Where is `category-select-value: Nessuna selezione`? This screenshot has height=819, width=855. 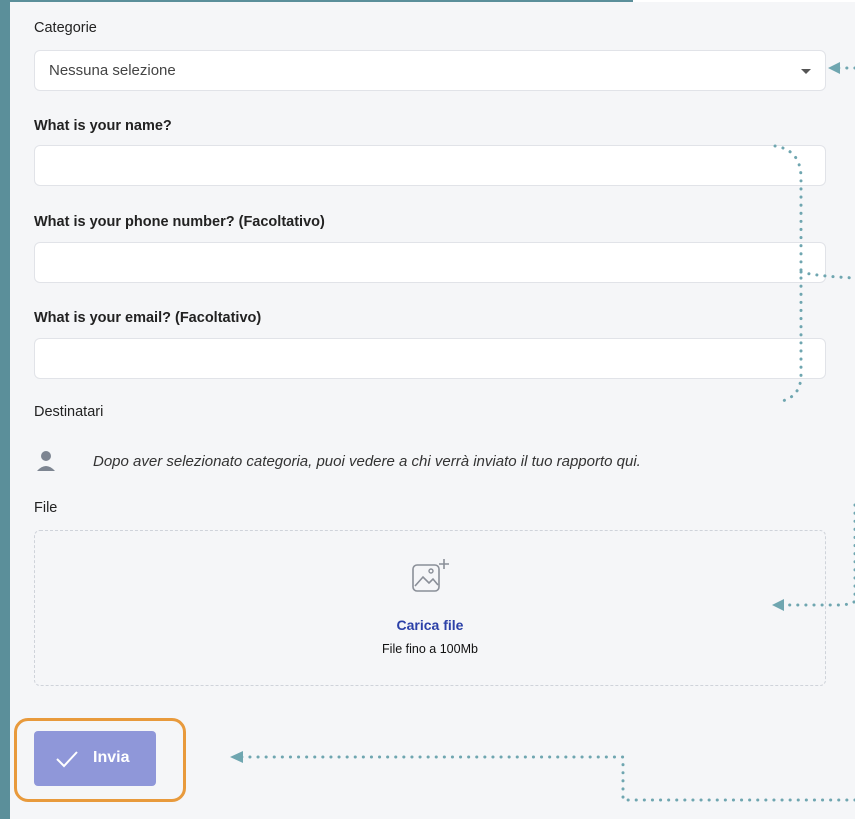 category-select-value: Nessuna selezione is located at coordinates (112, 70).